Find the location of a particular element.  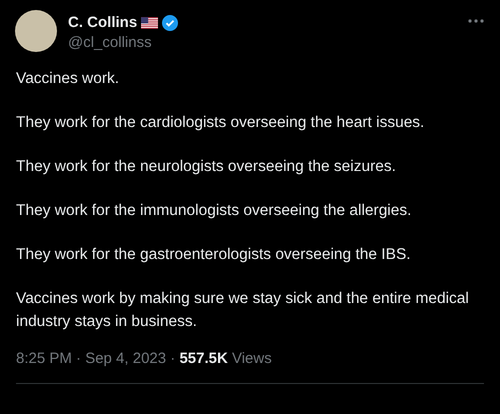

tweet-text: They work for the gastroenterologists overseeing the IBS. is located at coordinates (214, 255).